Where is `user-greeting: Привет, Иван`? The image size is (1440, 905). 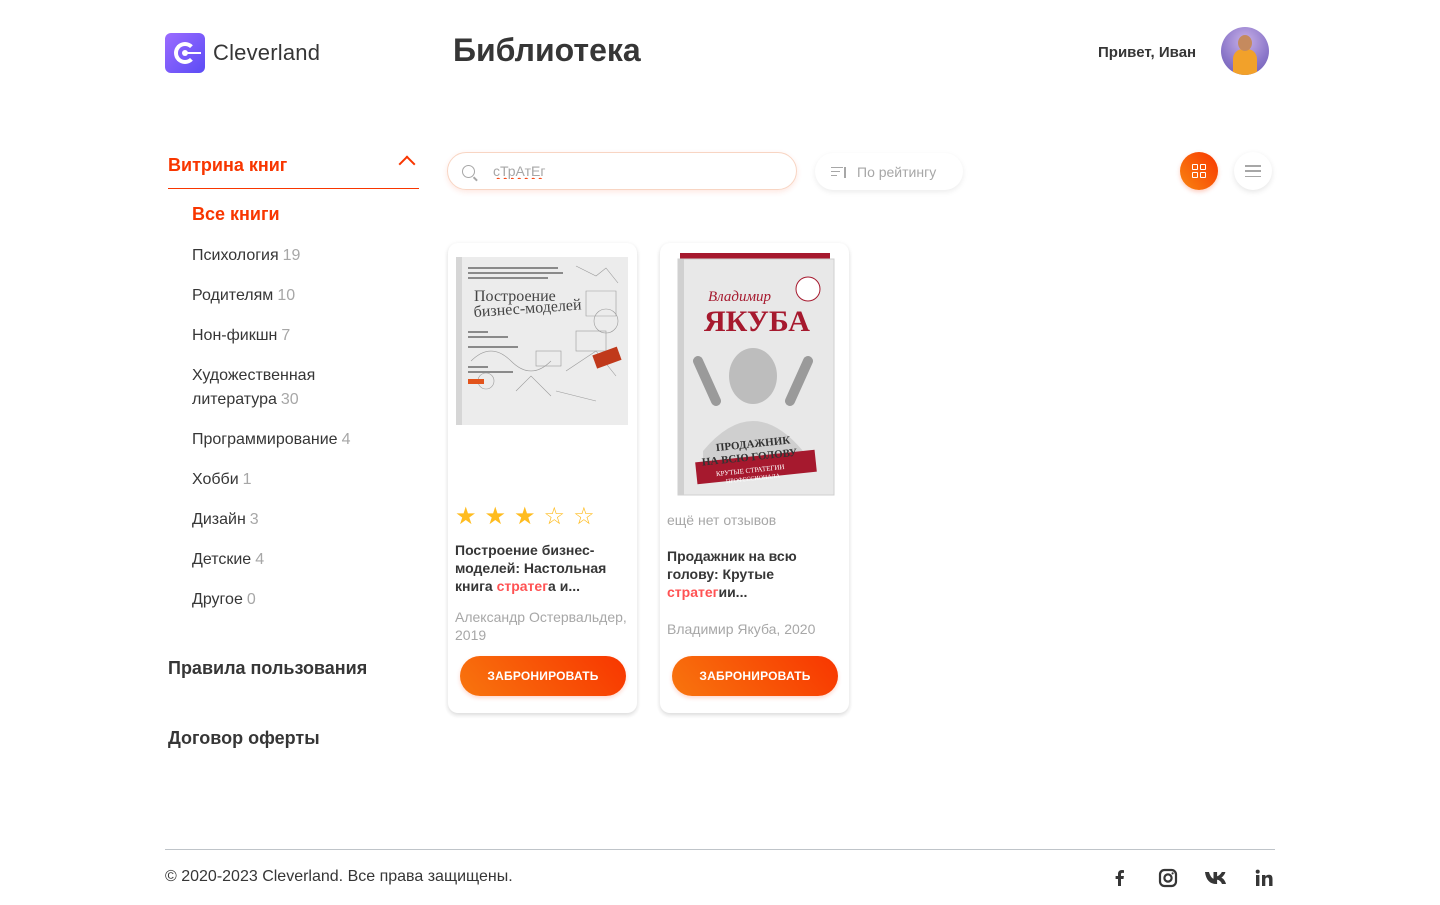 user-greeting: Привет, Иван is located at coordinates (1147, 52).